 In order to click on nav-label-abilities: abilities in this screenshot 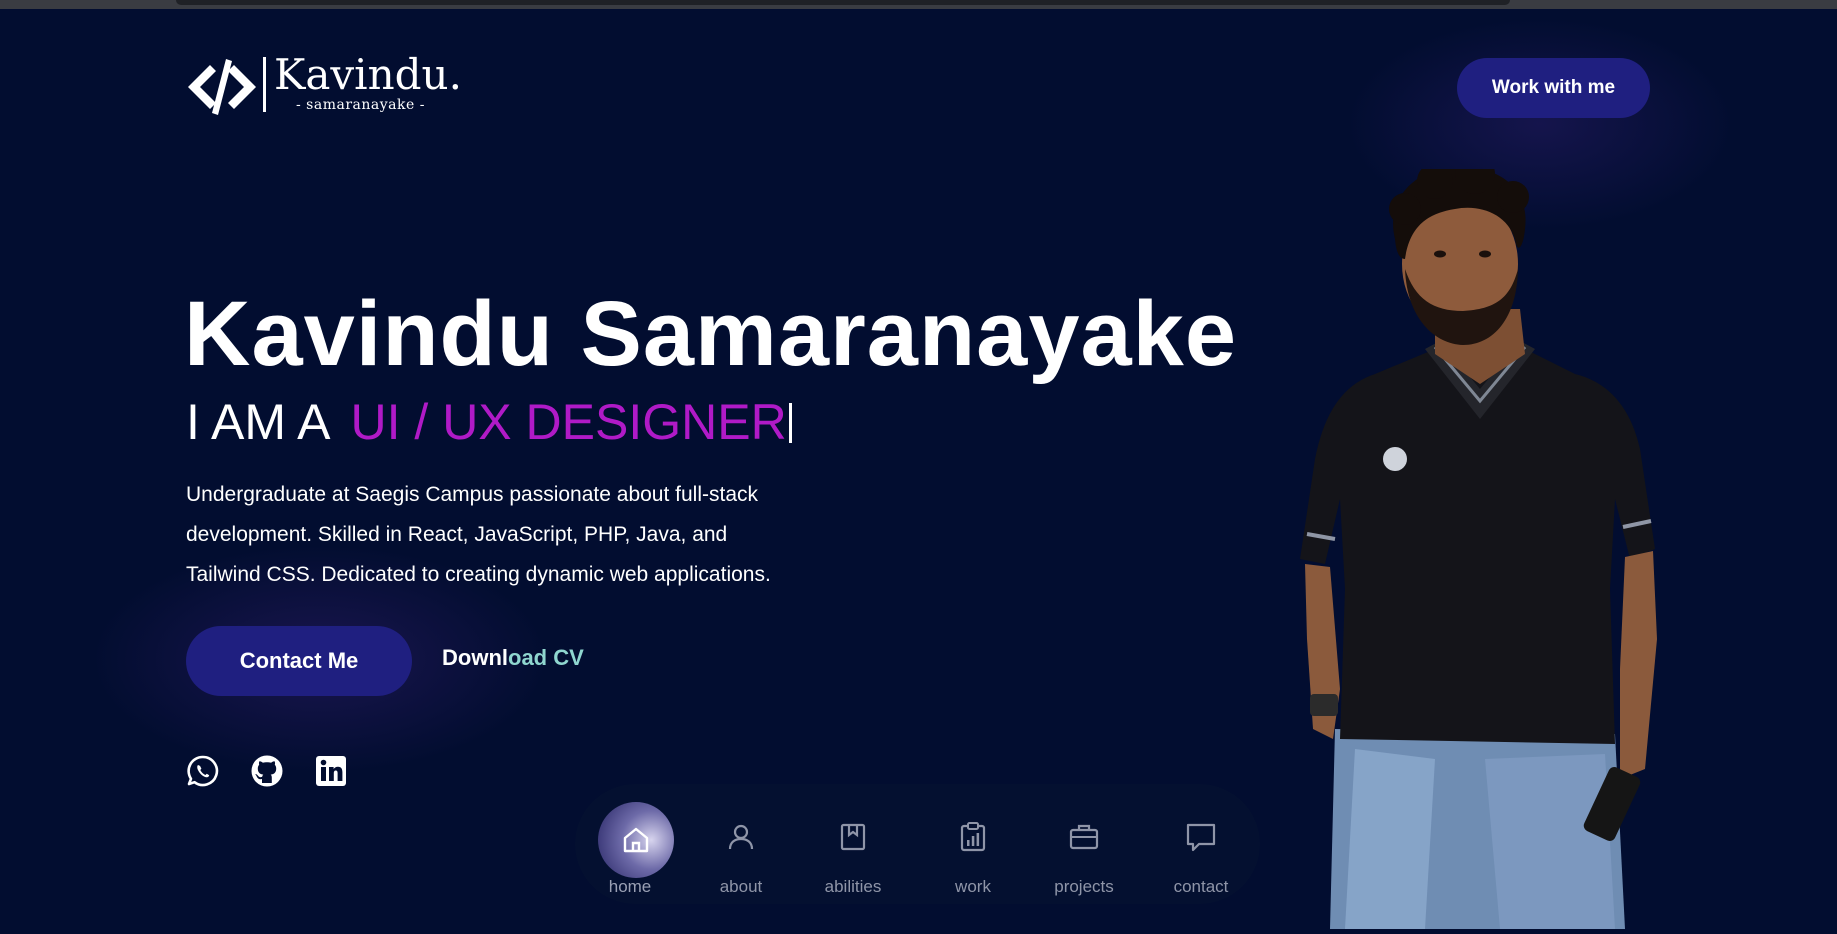, I will do `click(853, 886)`.